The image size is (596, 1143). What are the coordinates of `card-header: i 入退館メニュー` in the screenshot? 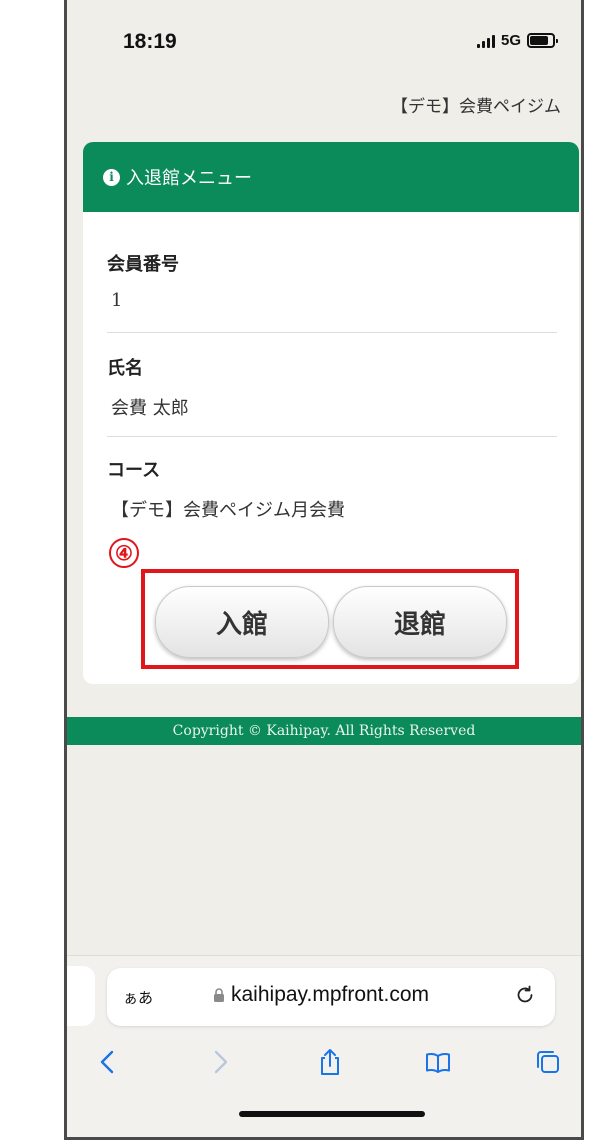 It's located at (331, 177).